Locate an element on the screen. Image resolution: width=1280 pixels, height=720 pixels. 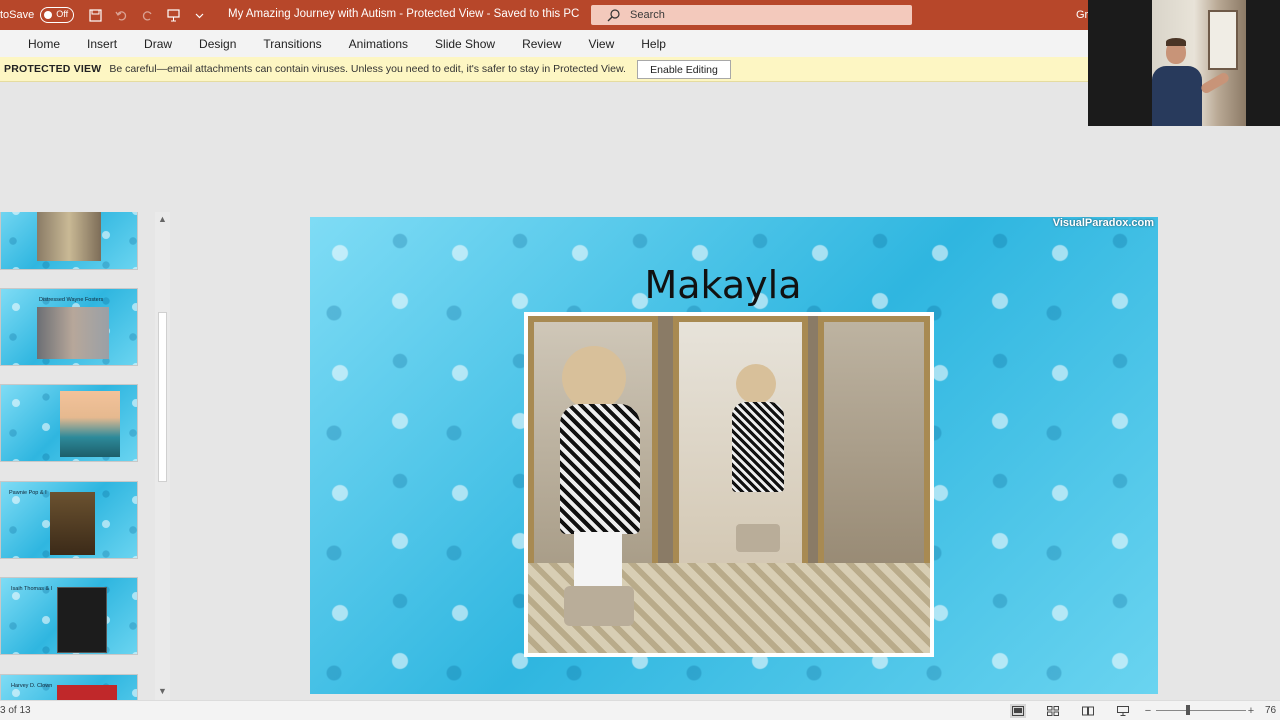
undo-icon is located at coordinates (121, 15).